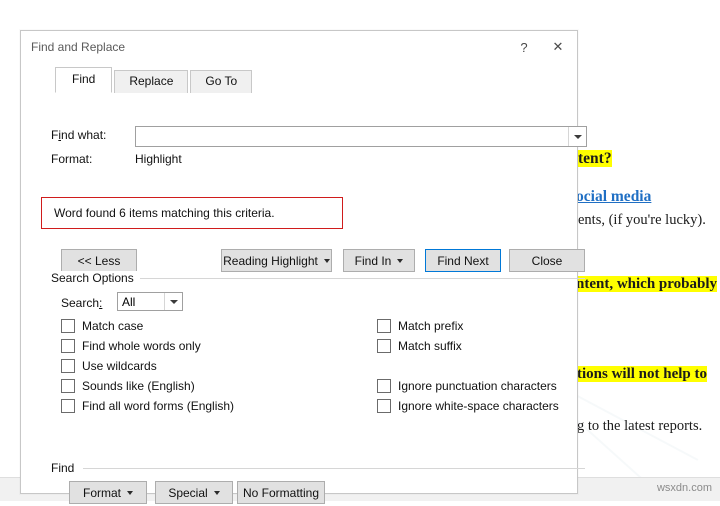  What do you see at coordinates (66, 468) in the screenshot?
I see `find-group-label: Find` at bounding box center [66, 468].